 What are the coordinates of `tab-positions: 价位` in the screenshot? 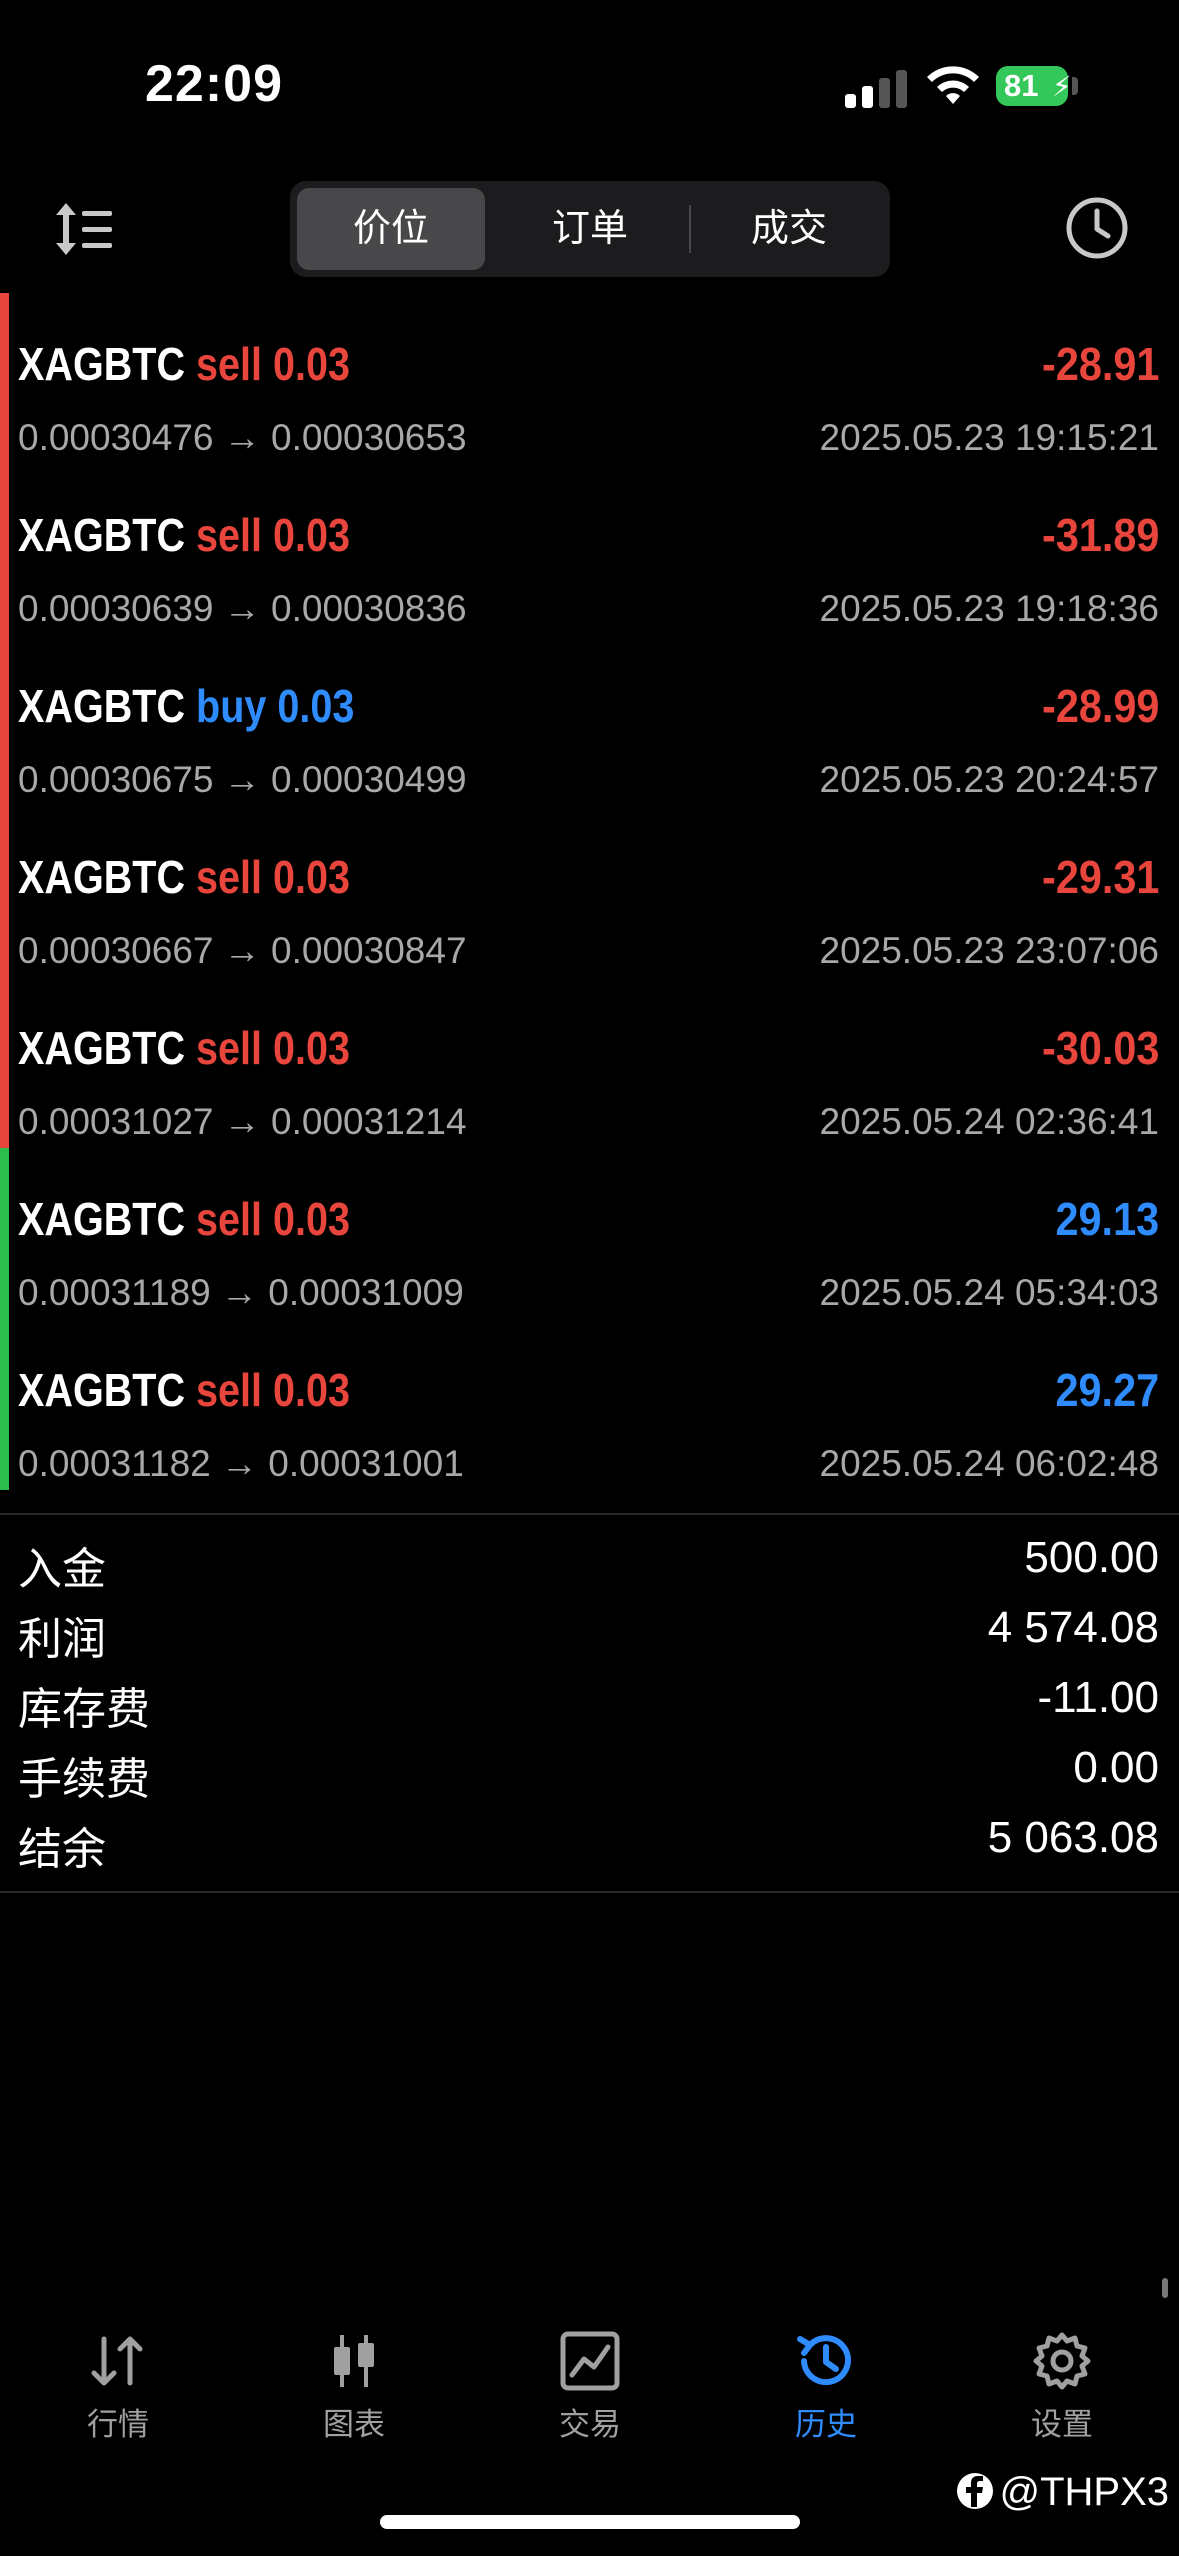 It's located at (391, 229).